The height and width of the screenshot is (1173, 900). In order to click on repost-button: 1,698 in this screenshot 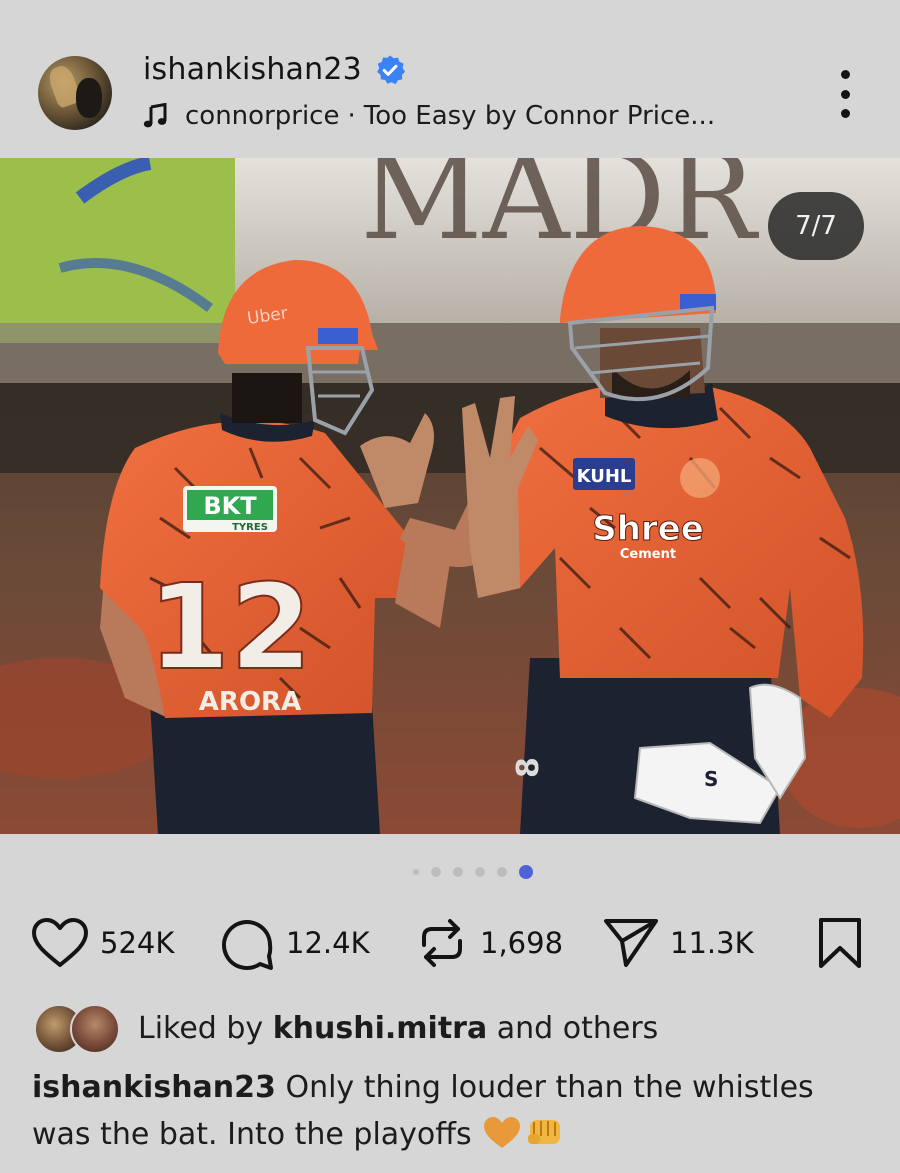, I will do `click(488, 943)`.